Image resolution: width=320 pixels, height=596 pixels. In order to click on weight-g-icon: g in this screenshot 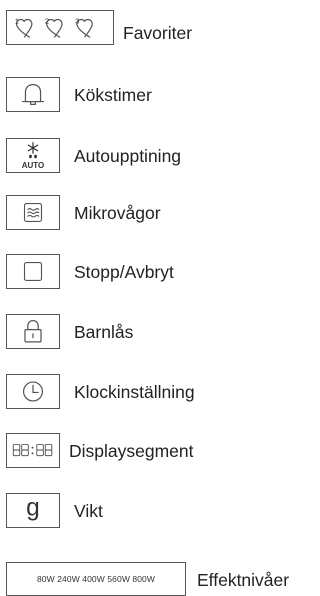, I will do `click(33, 508)`.